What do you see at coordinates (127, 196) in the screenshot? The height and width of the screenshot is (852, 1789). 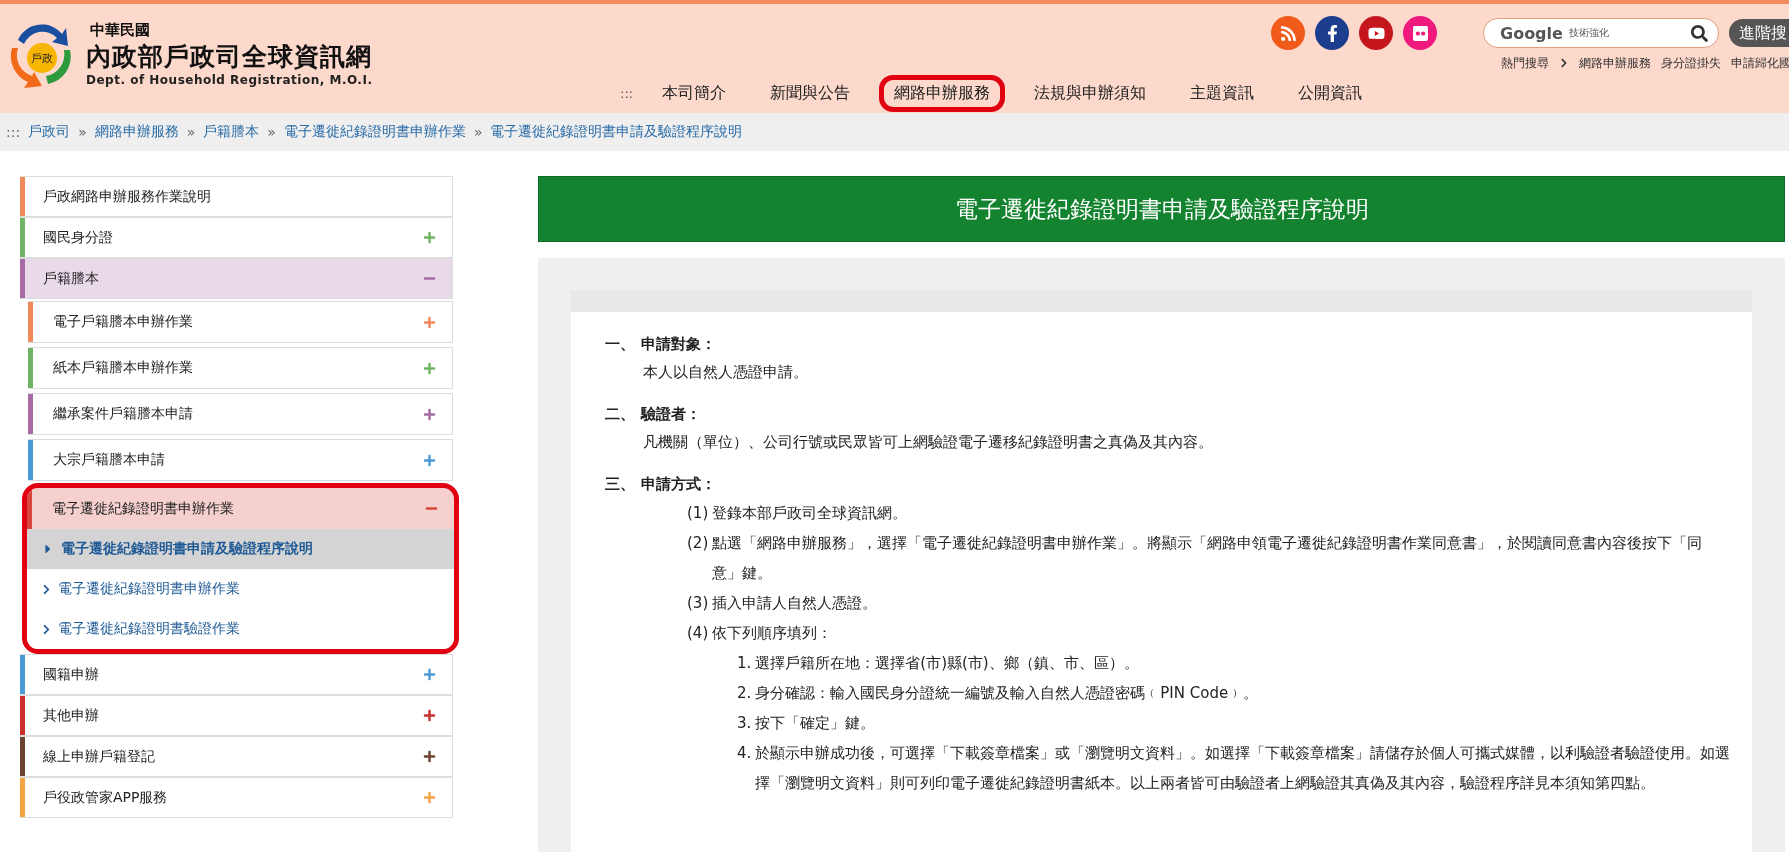 I see `sidebar-item-label: 戶政網路申辦服務作業說明` at bounding box center [127, 196].